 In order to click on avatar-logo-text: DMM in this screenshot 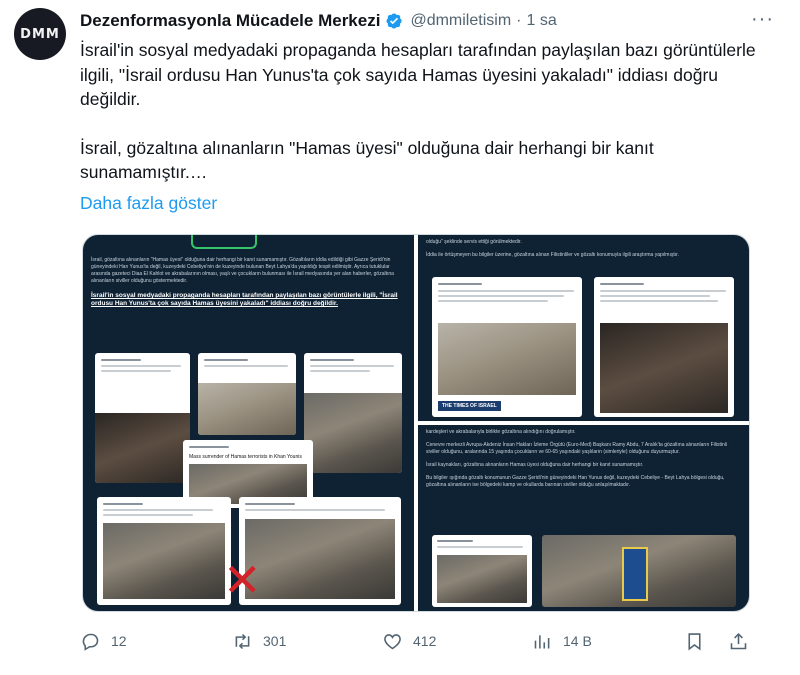, I will do `click(40, 34)`.